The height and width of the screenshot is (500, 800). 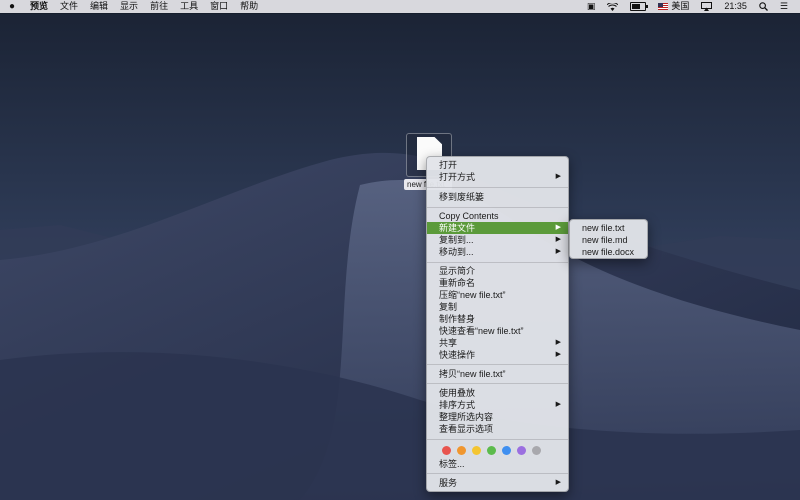 I want to click on menu-item-share: 共享 ▶, so click(x=497, y=343).